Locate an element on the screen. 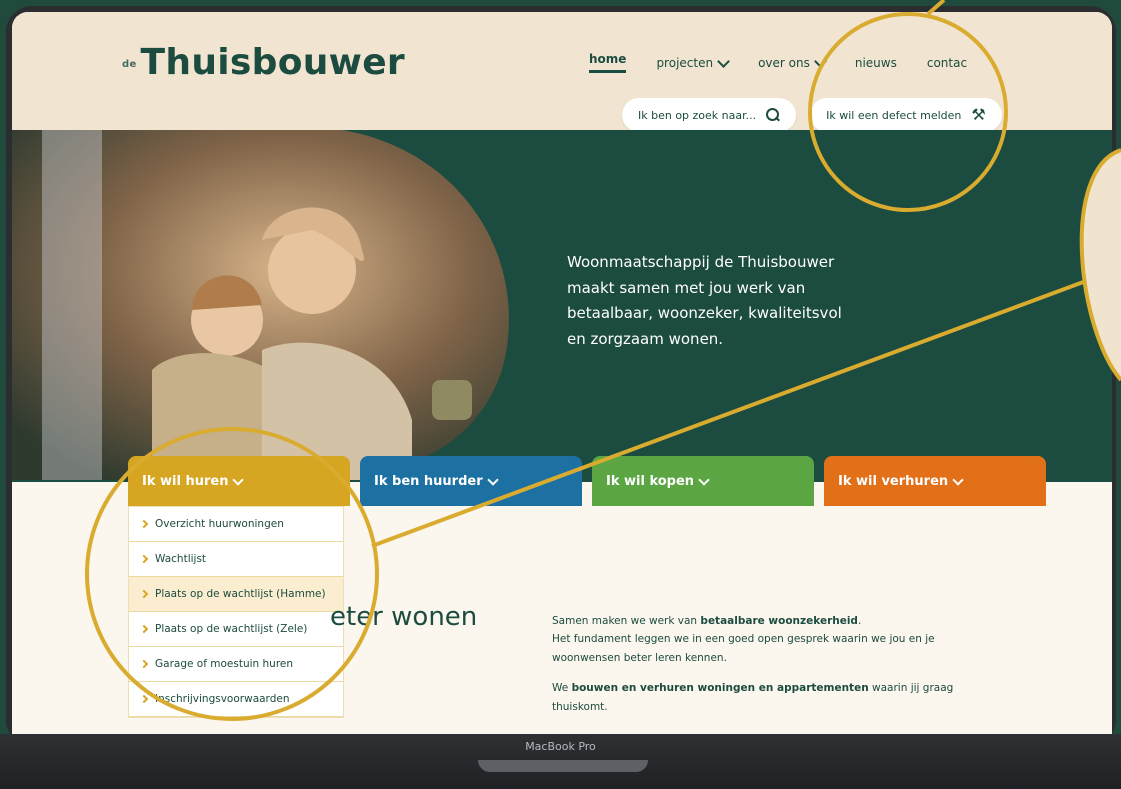 This screenshot has width=1121, height=789. menu-item: Plaats op de wachtlijst (Hamme) is located at coordinates (236, 594).